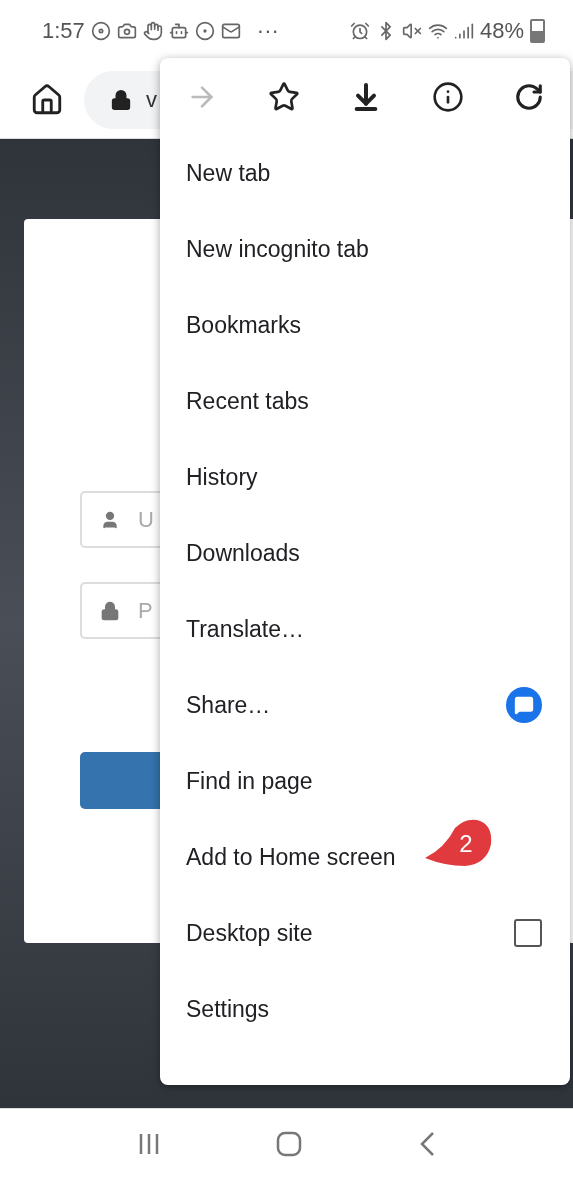  I want to click on menu-item: Desktop site, so click(249, 933).